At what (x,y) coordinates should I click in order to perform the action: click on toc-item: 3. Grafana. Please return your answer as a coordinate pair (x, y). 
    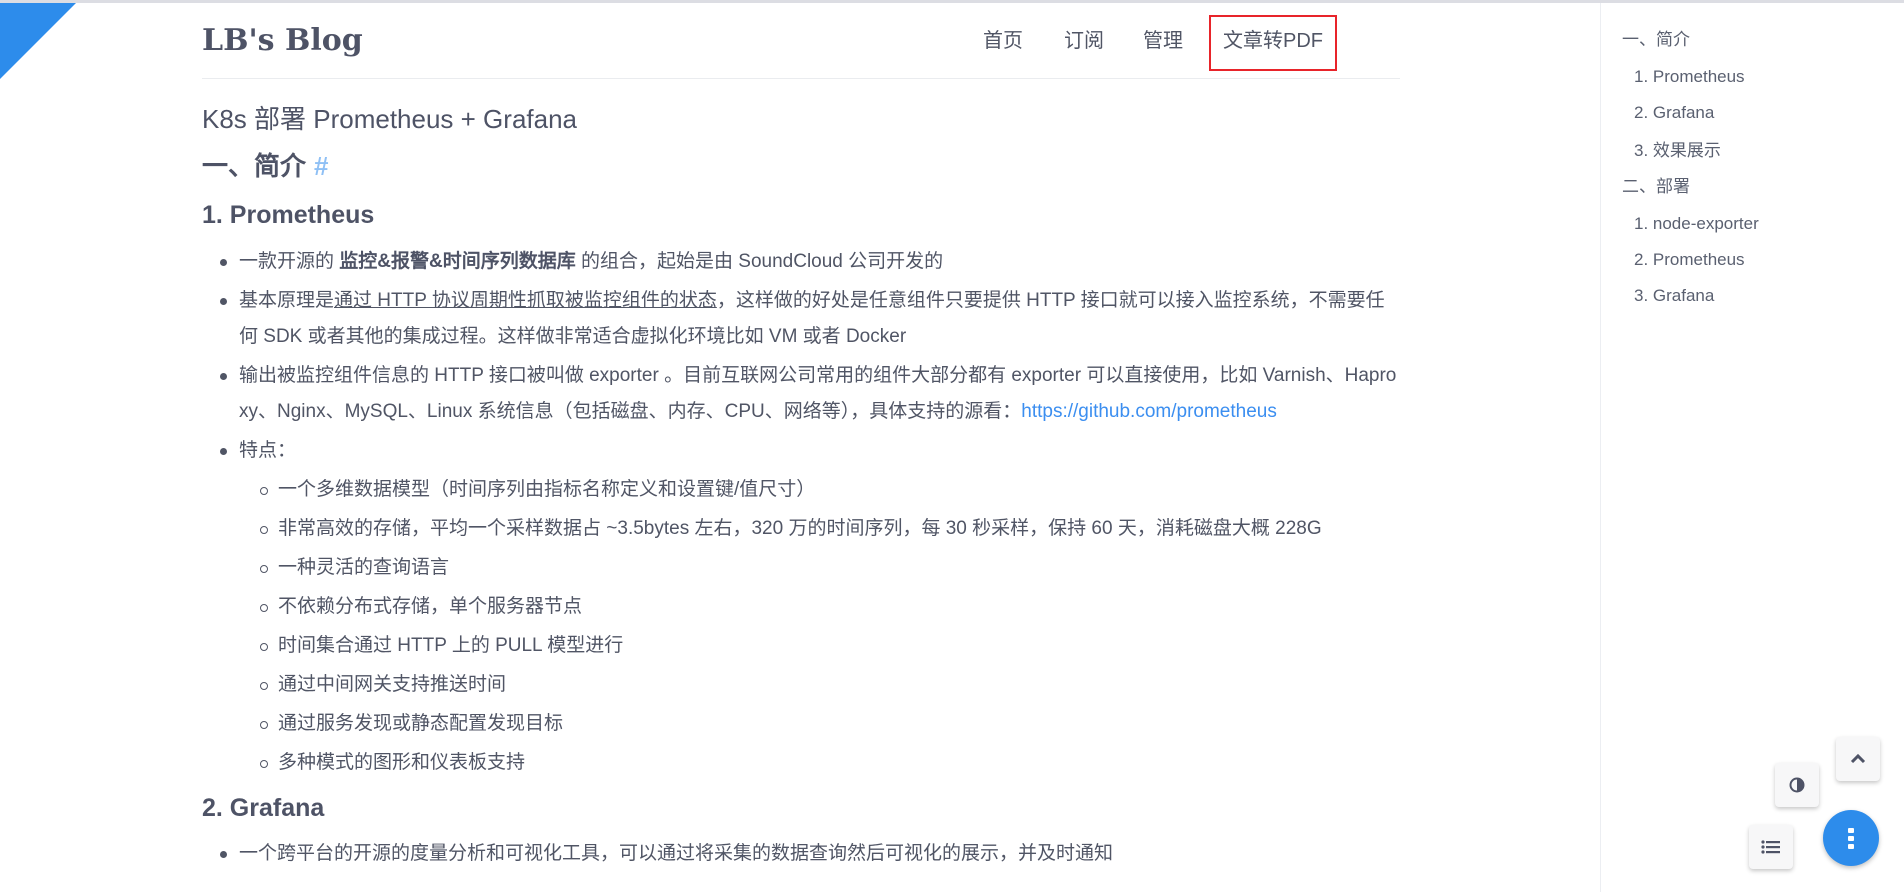
    Looking at the image, I should click on (1674, 296).